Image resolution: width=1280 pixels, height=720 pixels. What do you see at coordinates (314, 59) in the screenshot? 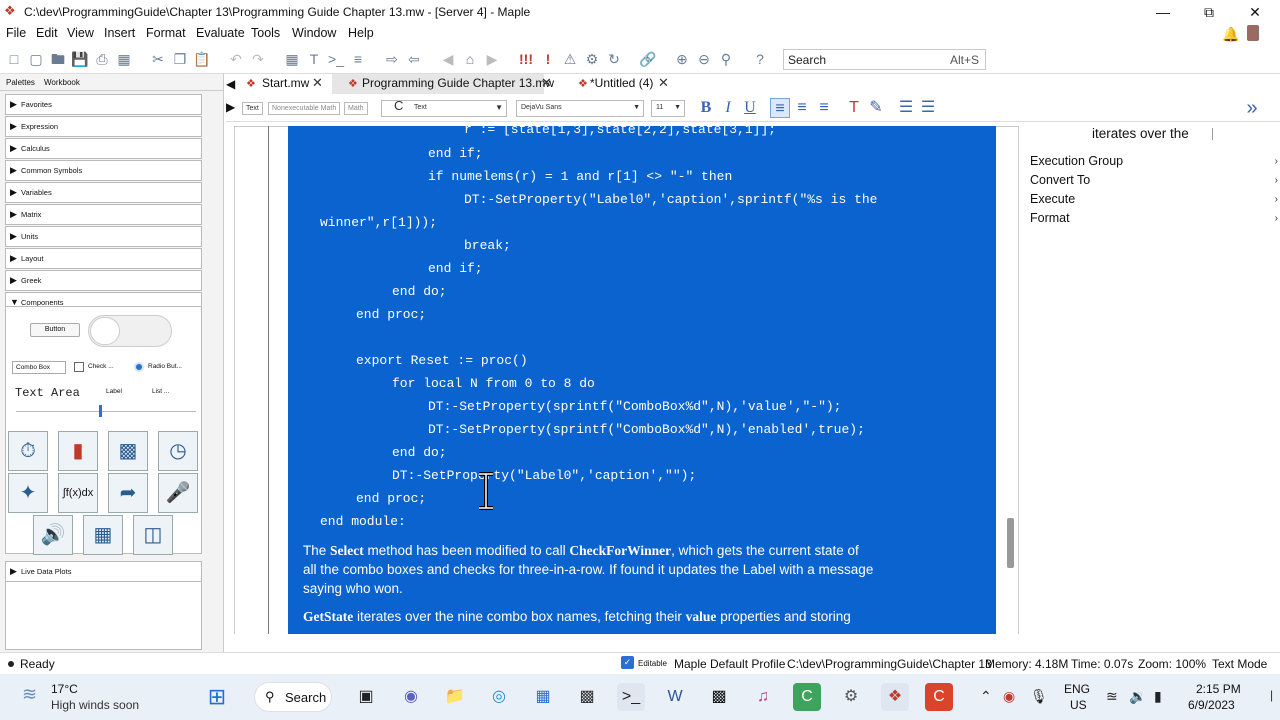
I see `text-mode-icon: T` at bounding box center [314, 59].